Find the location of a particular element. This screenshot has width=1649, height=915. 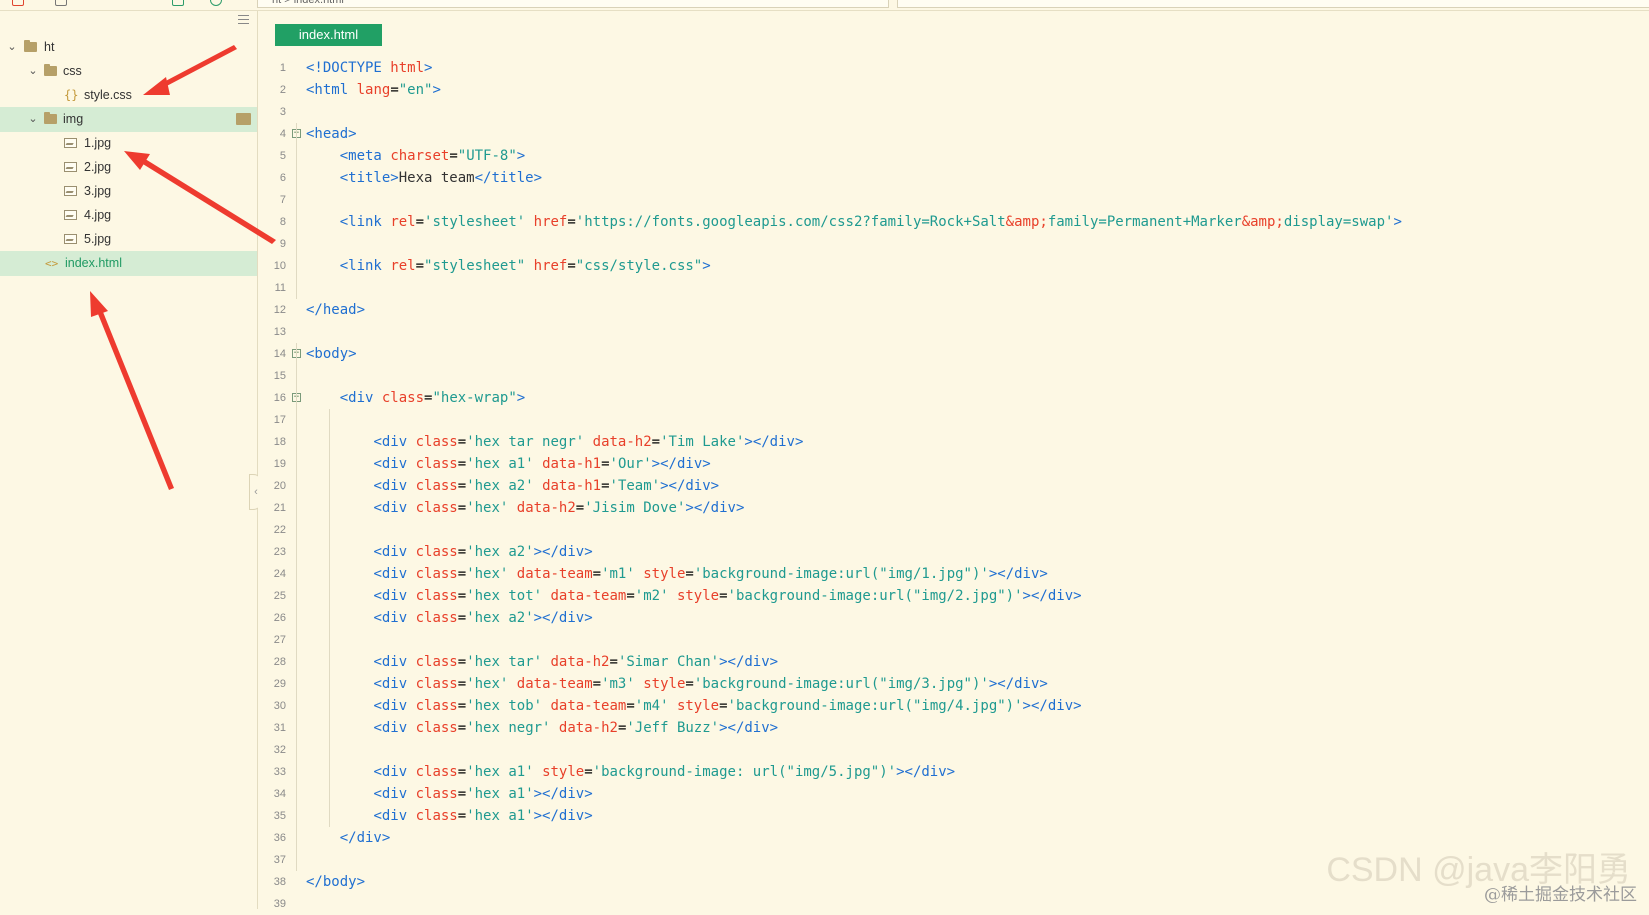

line-number: 34 is located at coordinates (279, 794).